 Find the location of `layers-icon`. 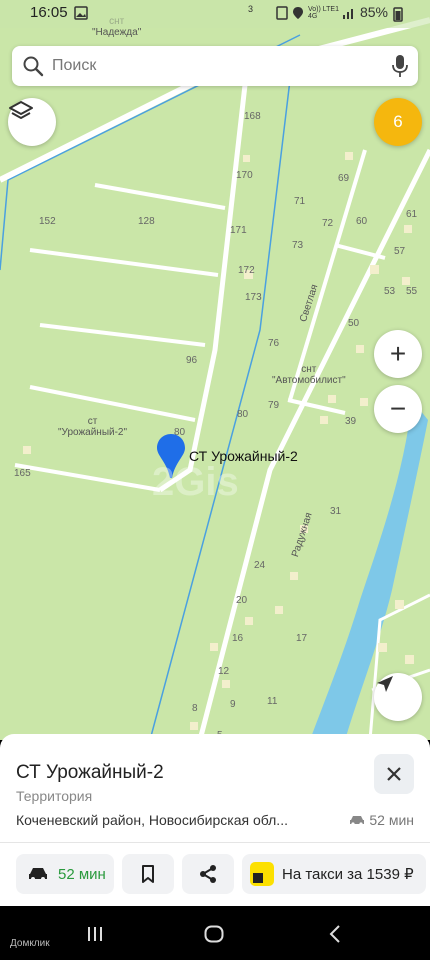

layers-icon is located at coordinates (21, 110).